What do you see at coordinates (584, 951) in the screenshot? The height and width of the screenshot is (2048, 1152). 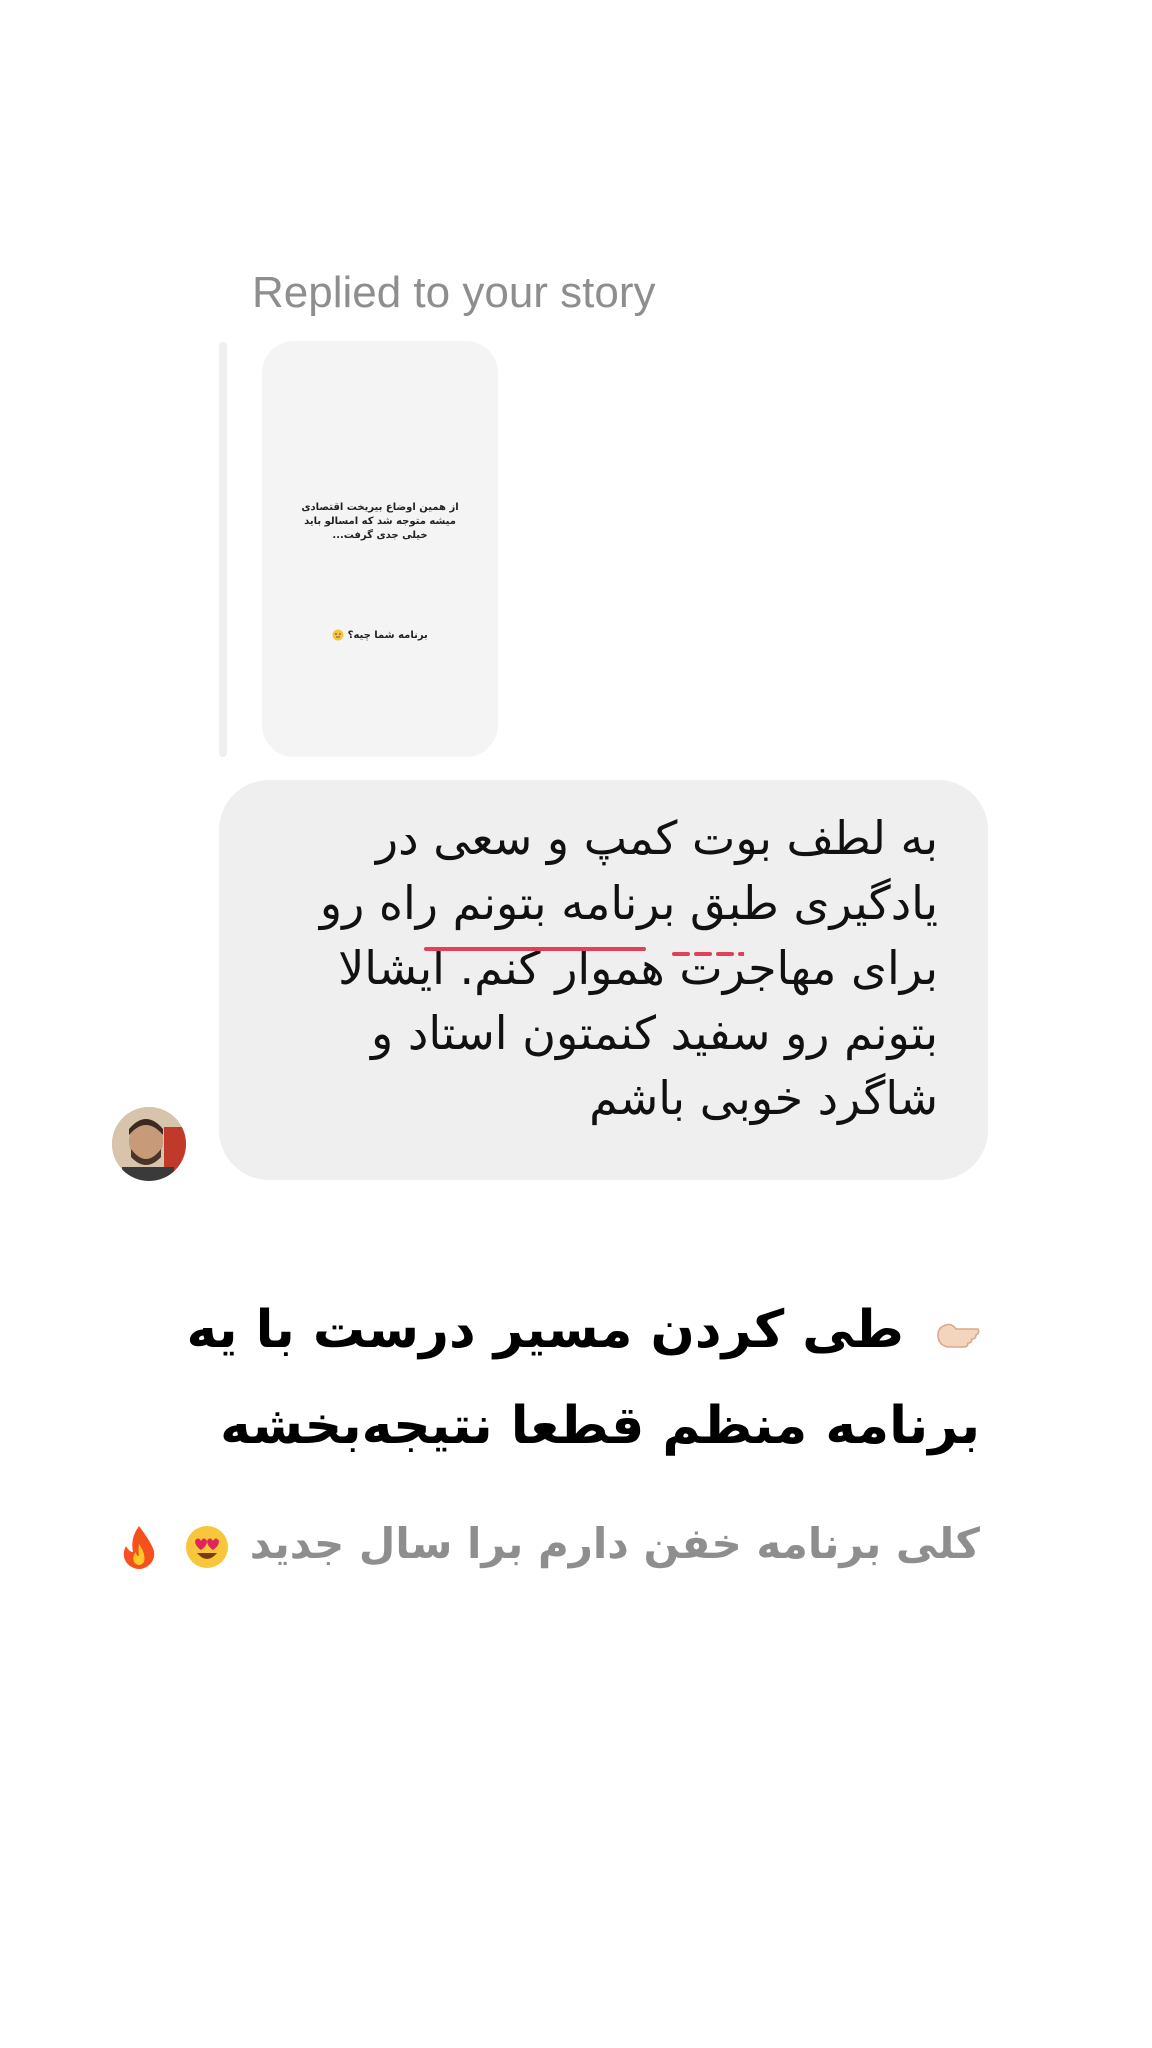 I see `spellcheck-underline` at bounding box center [584, 951].